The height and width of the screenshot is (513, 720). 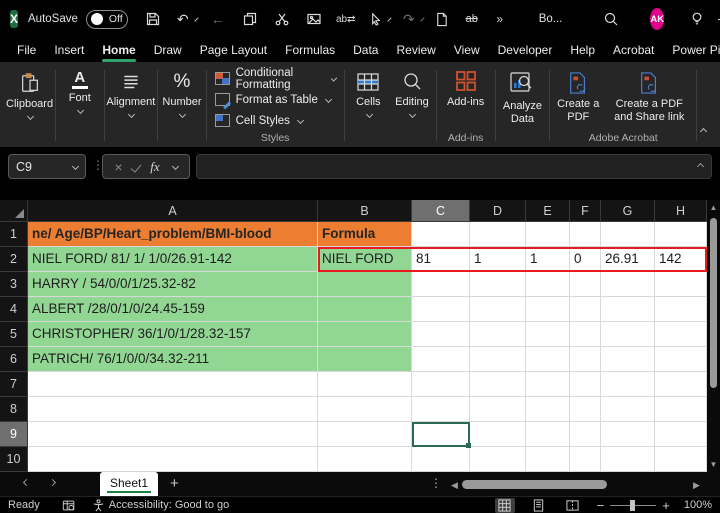 I want to click on hscroll-left-icon: ◀, so click(x=454, y=485).